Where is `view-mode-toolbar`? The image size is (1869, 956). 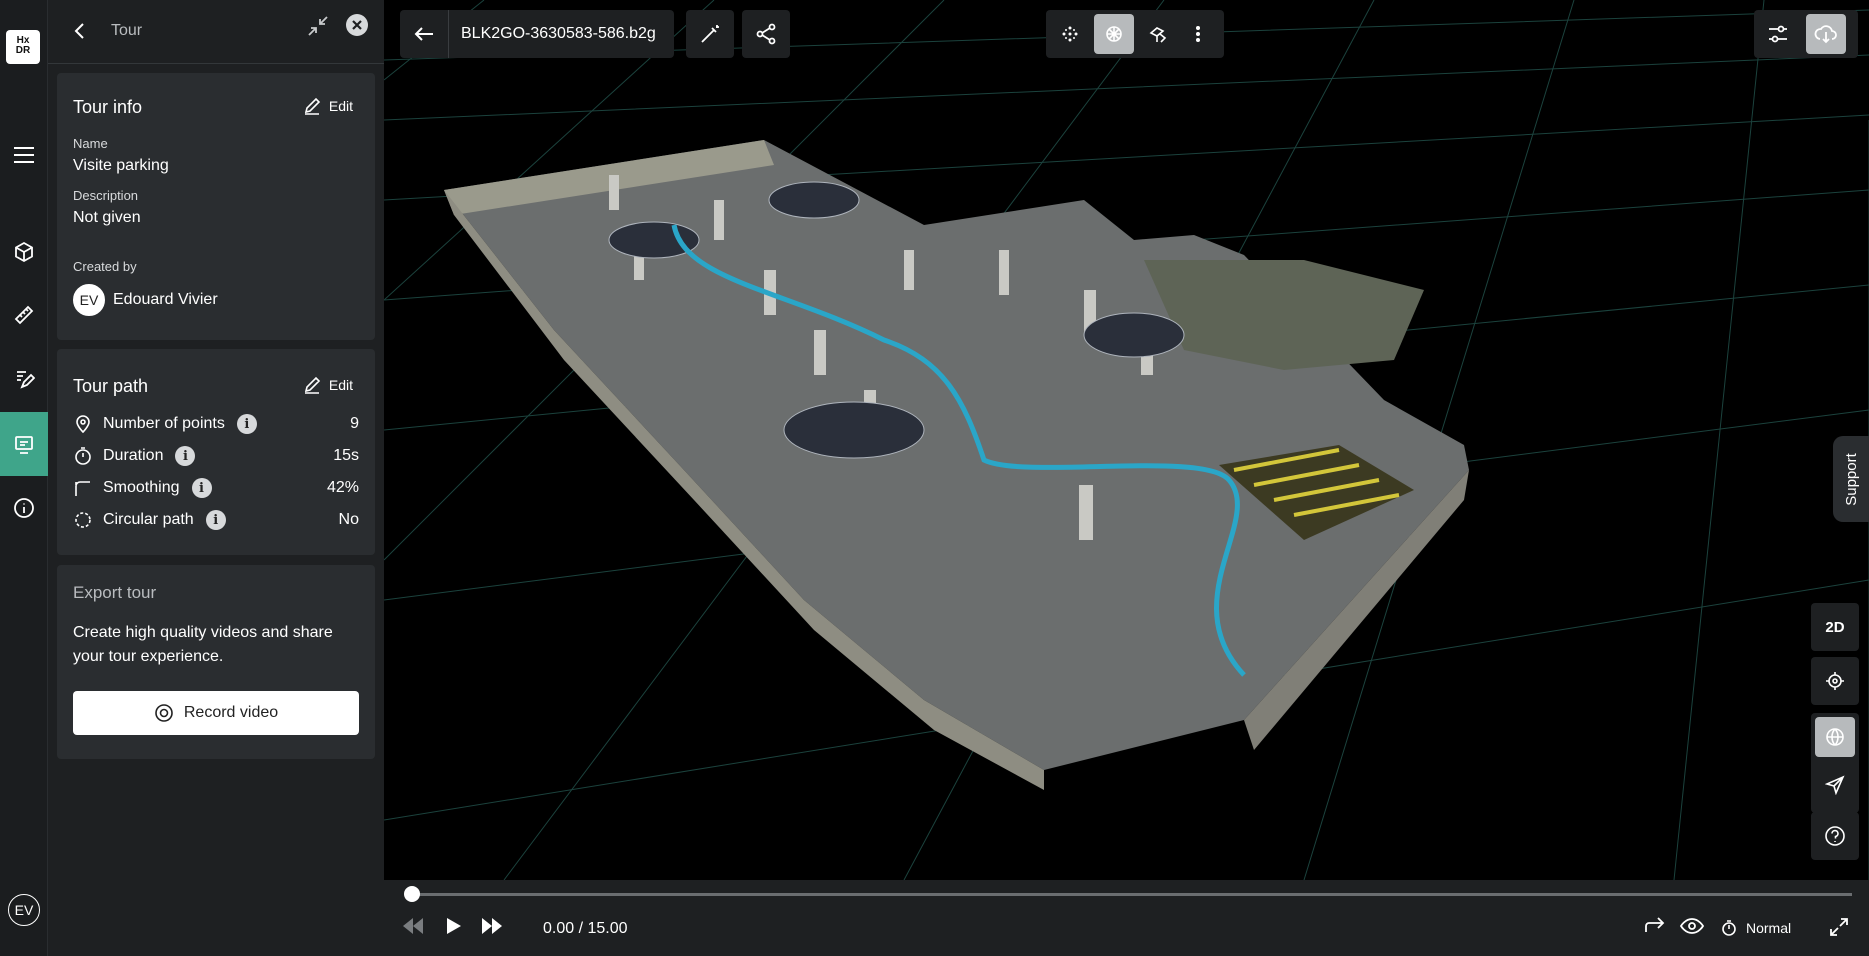
view-mode-toolbar is located at coordinates (1135, 34).